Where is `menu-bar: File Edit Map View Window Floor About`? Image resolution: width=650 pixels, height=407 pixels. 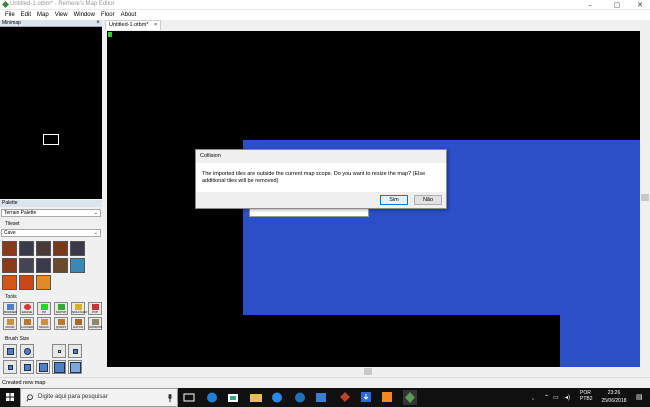
menu-bar: File Edit Map View Window Floor About is located at coordinates (325, 15).